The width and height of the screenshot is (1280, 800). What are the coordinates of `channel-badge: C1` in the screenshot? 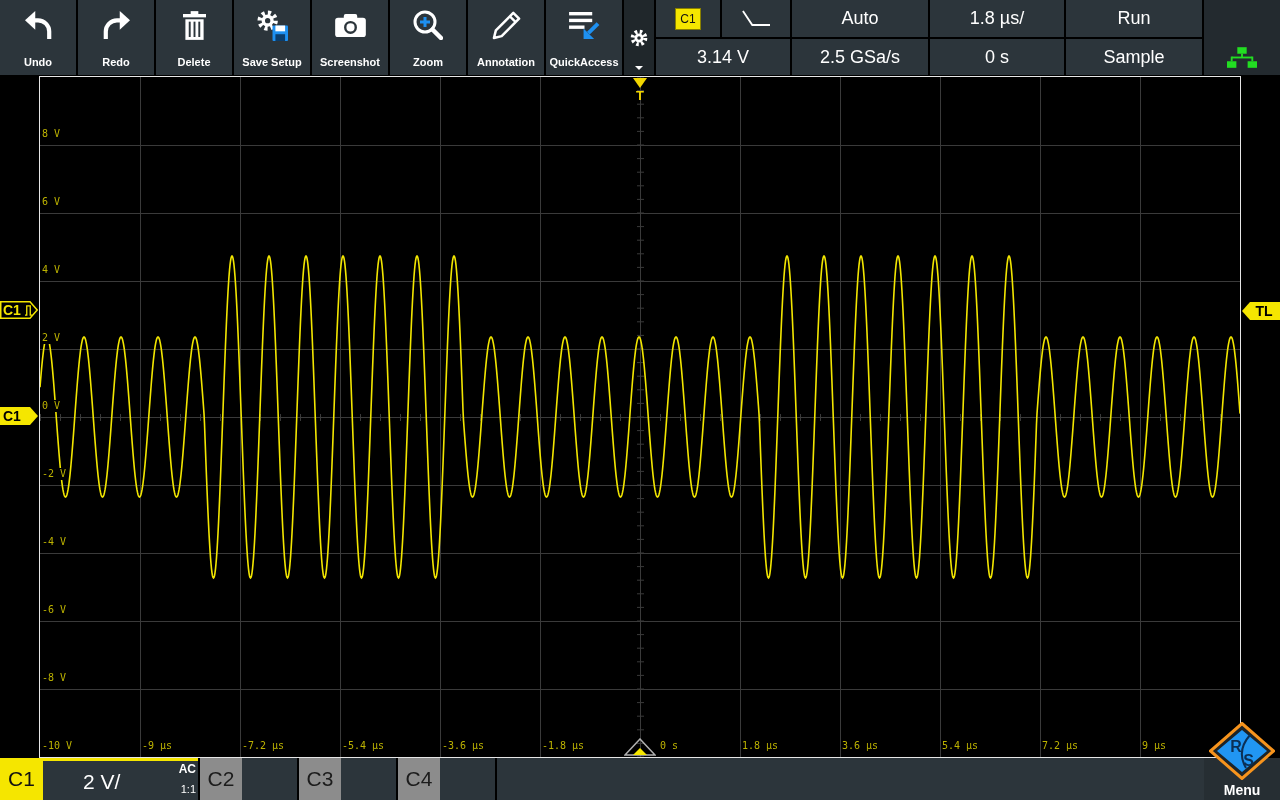 It's located at (688, 18).